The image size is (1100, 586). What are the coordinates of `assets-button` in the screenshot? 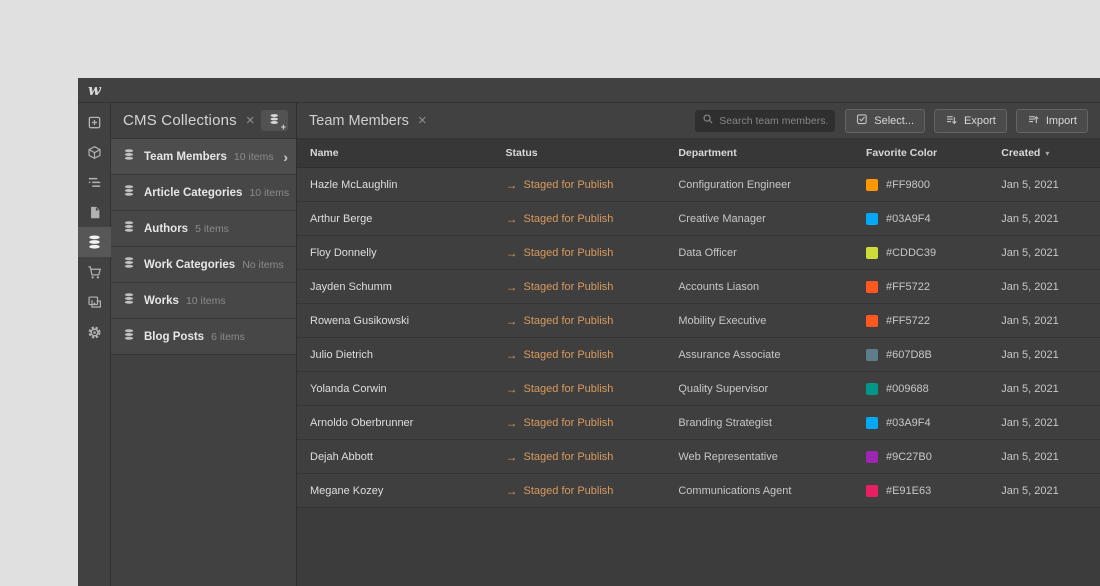 It's located at (94, 302).